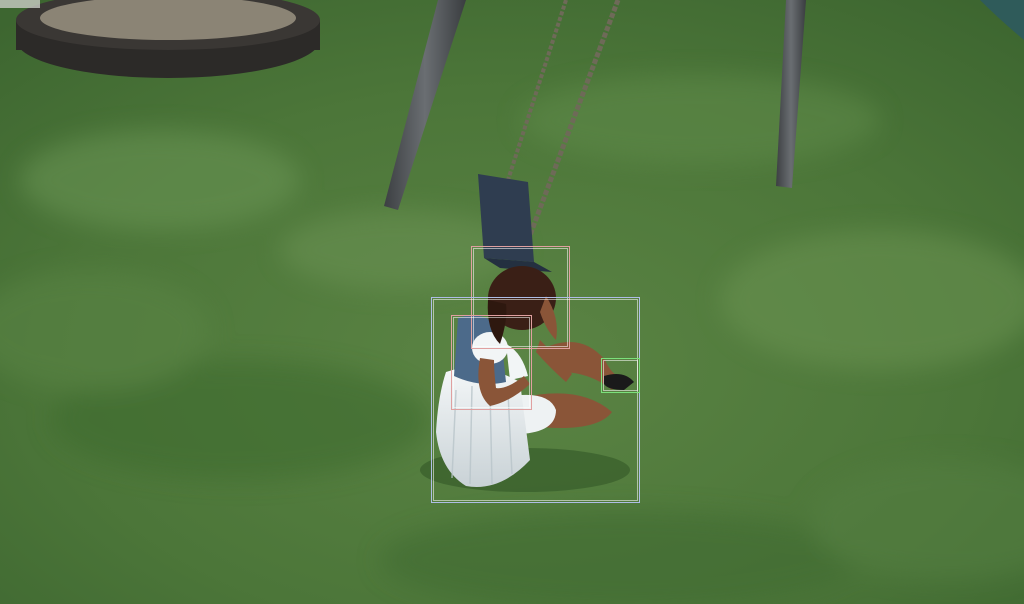  Describe the element at coordinates (506, 218) in the screenshot. I see `swing-seat` at that location.